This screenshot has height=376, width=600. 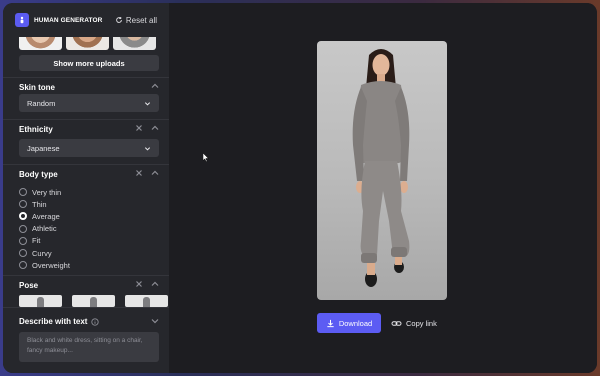 I want to click on link-icon, so click(x=396, y=323).